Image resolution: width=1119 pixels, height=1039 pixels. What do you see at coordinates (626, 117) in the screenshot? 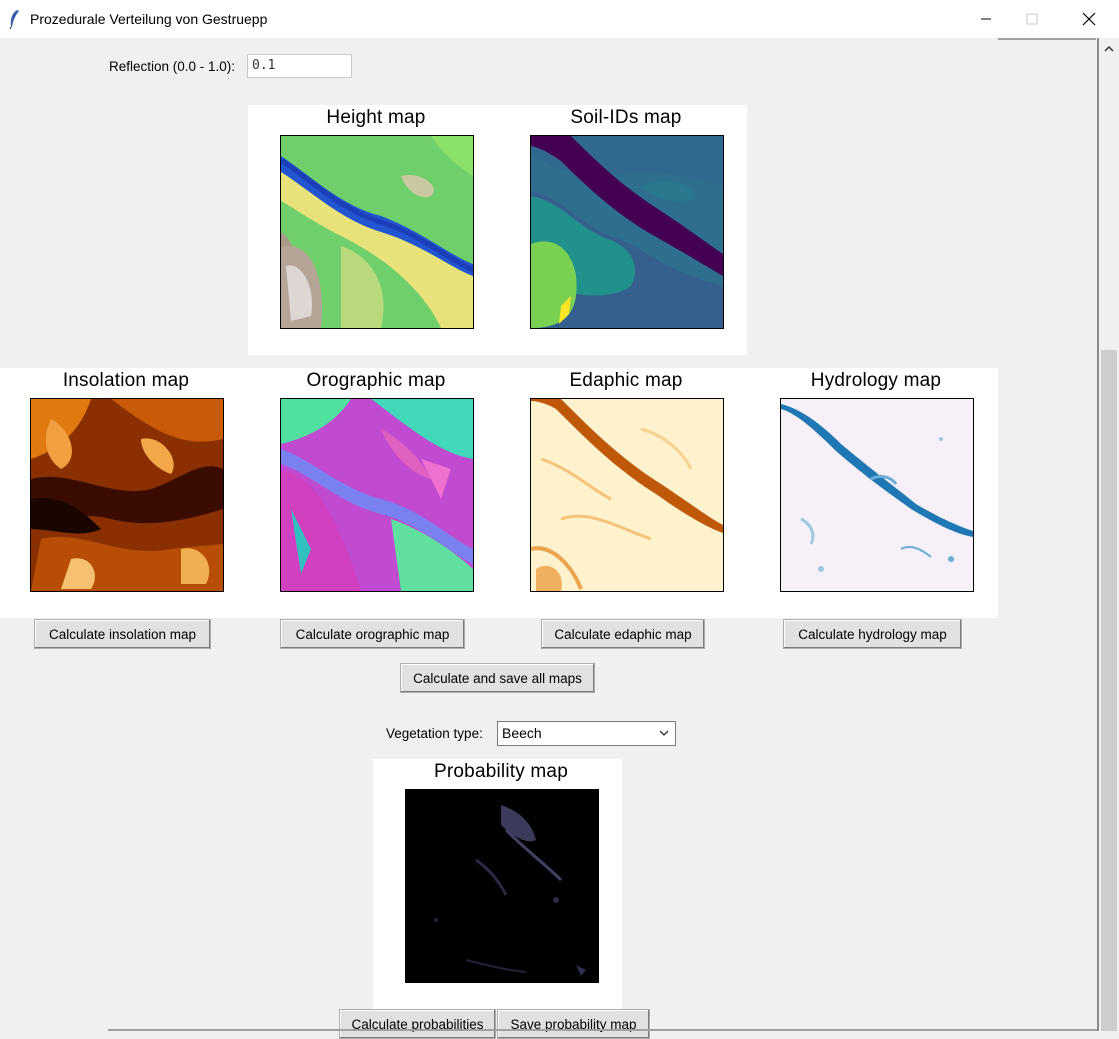
I see `soil-map-title: Soil-IDs map` at bounding box center [626, 117].